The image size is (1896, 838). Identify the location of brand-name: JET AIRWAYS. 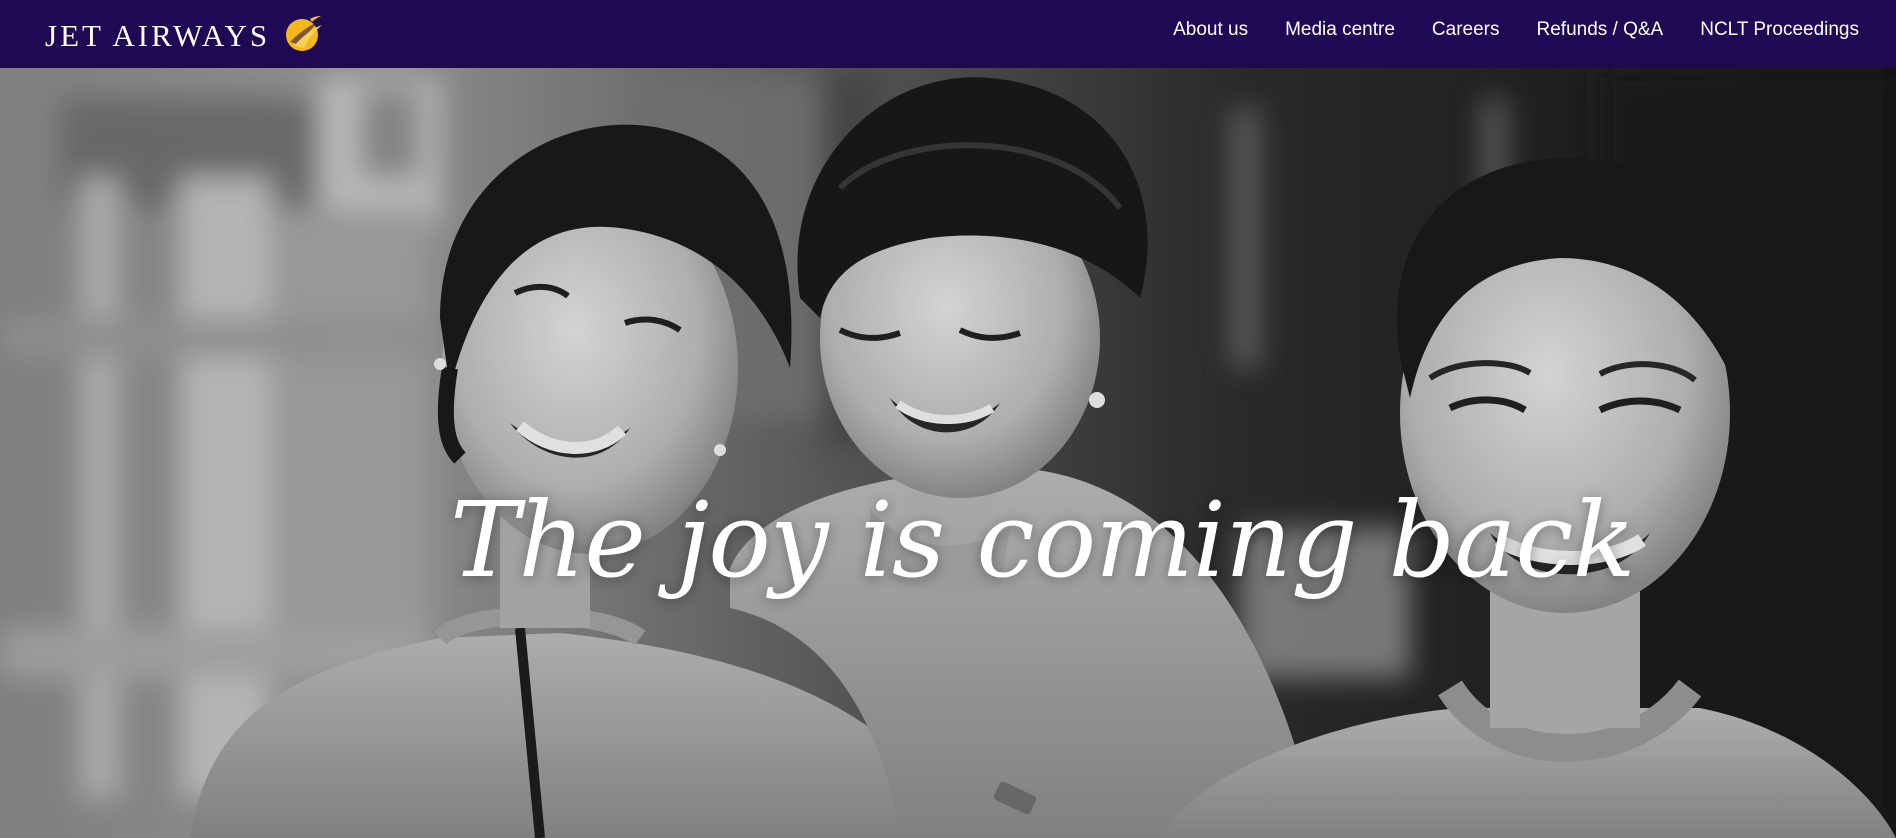
(158, 35).